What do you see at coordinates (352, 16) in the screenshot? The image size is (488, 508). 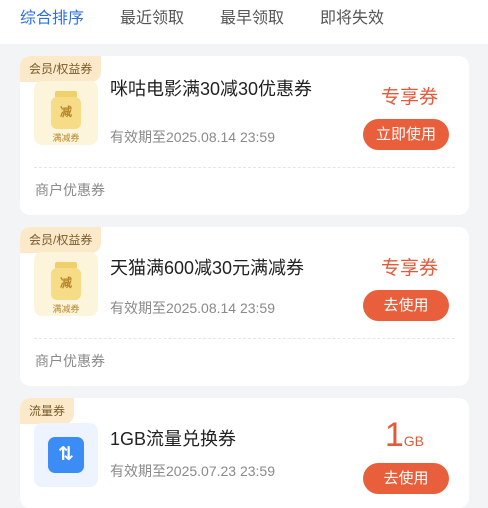 I see `tab-expiring-soon: 即将失效` at bounding box center [352, 16].